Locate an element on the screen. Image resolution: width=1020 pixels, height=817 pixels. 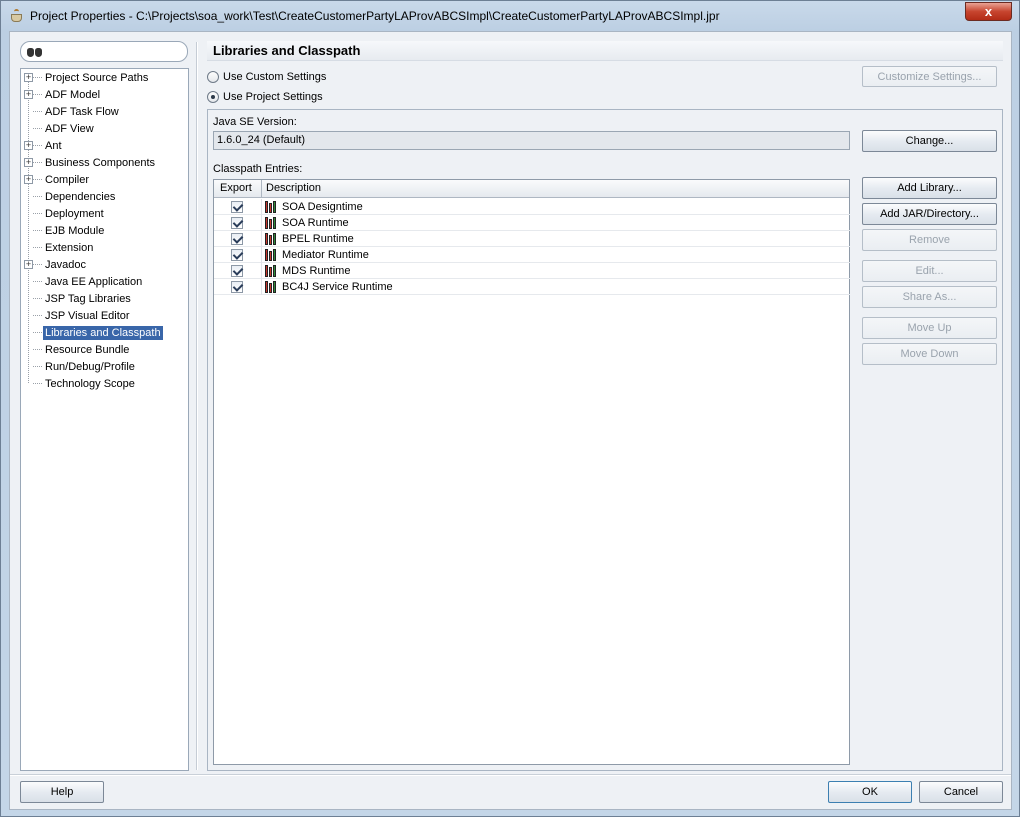
table-row: Mediator Runtime is located at coordinates (532, 255).